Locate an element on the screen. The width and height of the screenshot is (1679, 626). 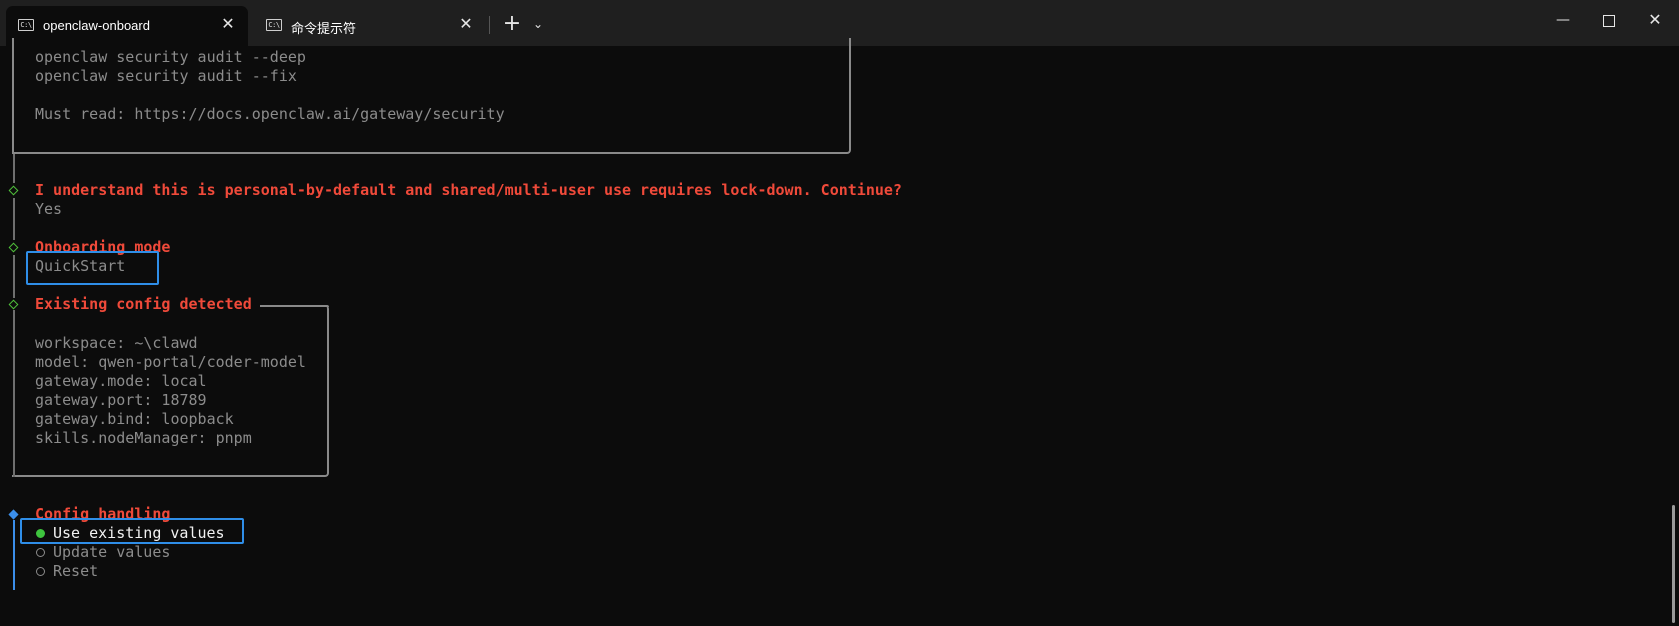
config-line: gateway.mode: local is located at coordinates (121, 381).